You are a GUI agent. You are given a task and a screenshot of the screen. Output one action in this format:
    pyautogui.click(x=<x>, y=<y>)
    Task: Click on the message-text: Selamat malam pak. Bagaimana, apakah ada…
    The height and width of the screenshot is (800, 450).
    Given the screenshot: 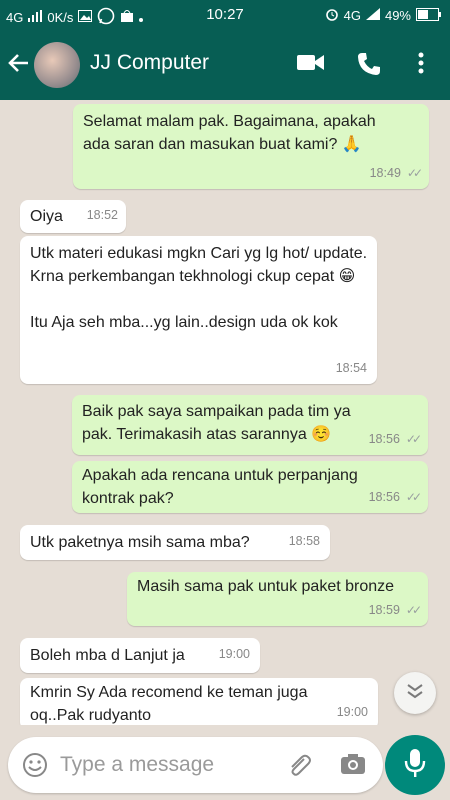 What is the action you would take?
    pyautogui.click(x=232, y=133)
    